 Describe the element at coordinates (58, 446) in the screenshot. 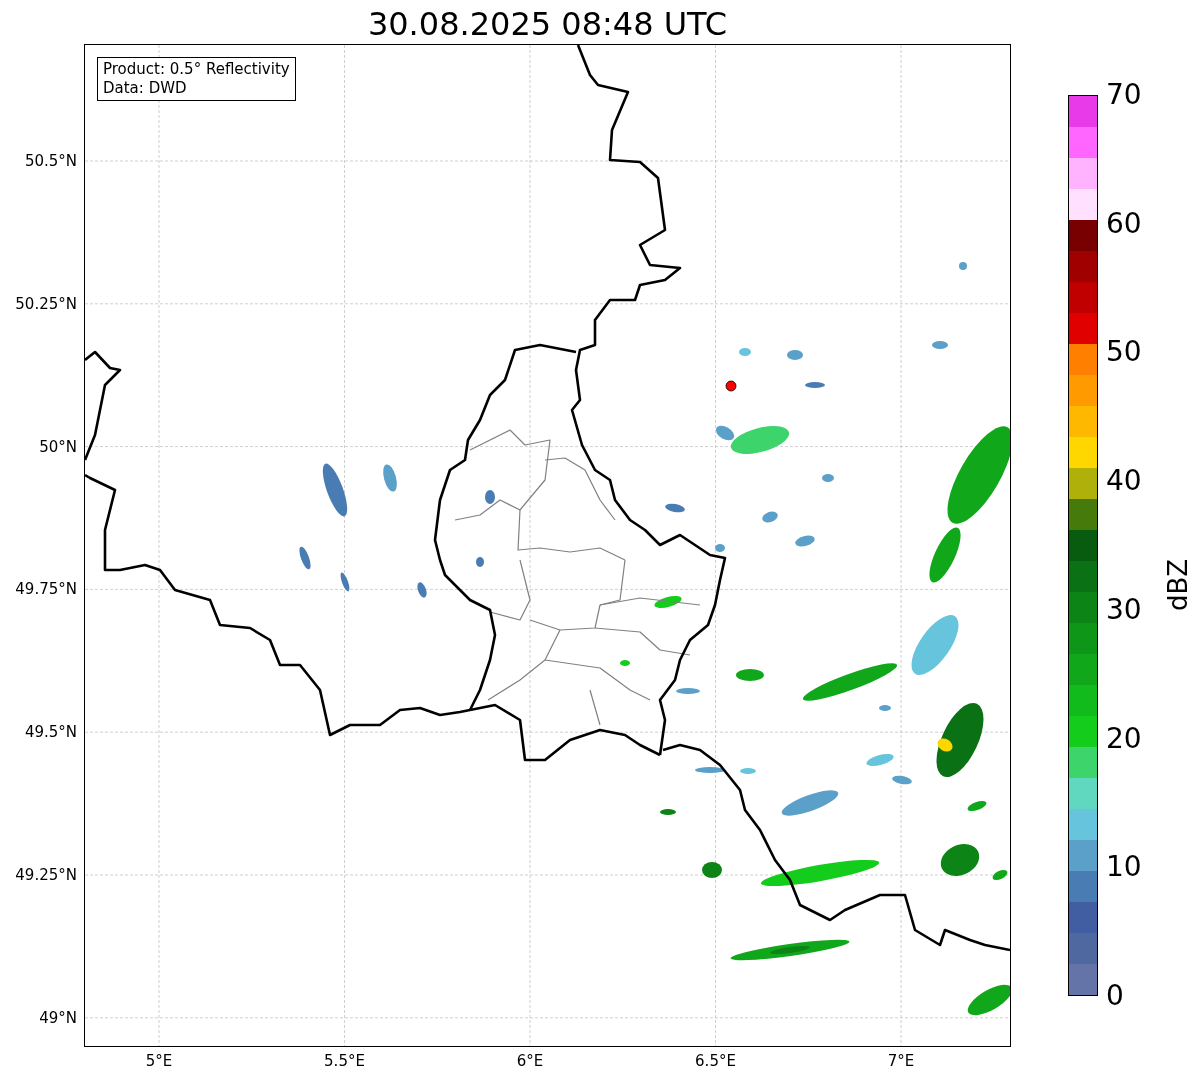

I see `axis-tick-label: 50°N` at that location.